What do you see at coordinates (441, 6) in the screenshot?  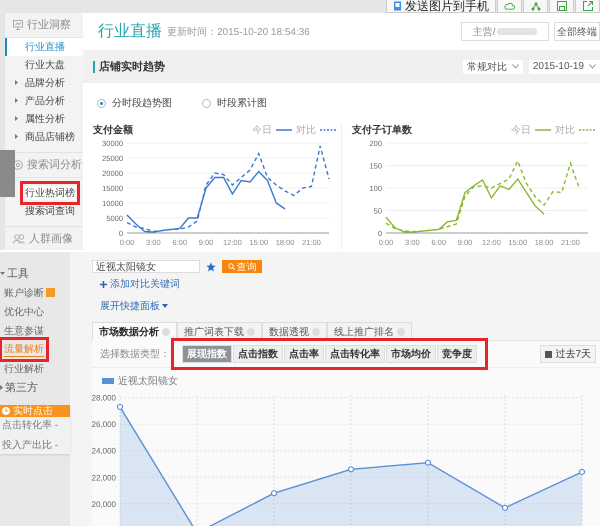 I see `send-to-phone-button: 发送图片到手机` at bounding box center [441, 6].